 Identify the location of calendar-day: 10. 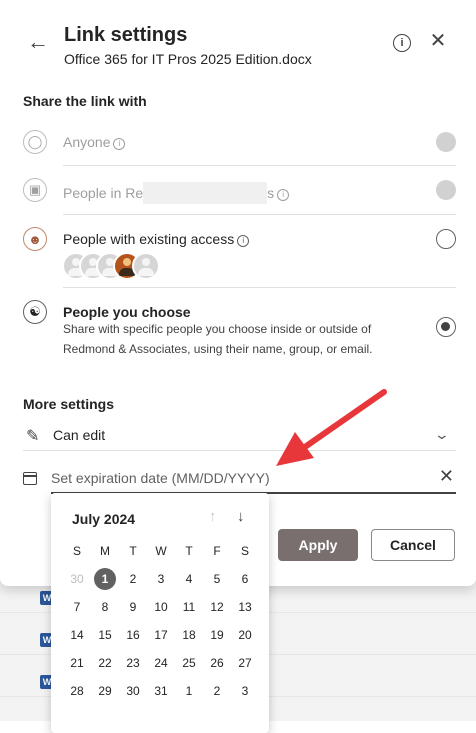
(161, 607).